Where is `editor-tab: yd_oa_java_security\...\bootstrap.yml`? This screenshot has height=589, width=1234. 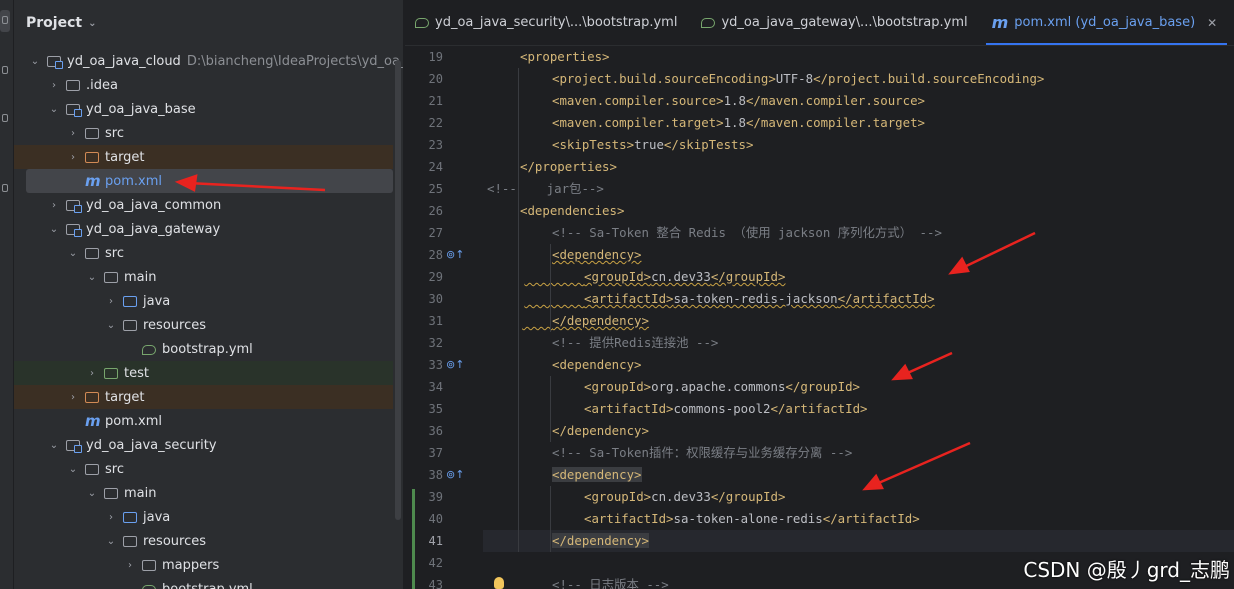
editor-tab: yd_oa_java_security\...\bootstrap.yml is located at coordinates (548, 22).